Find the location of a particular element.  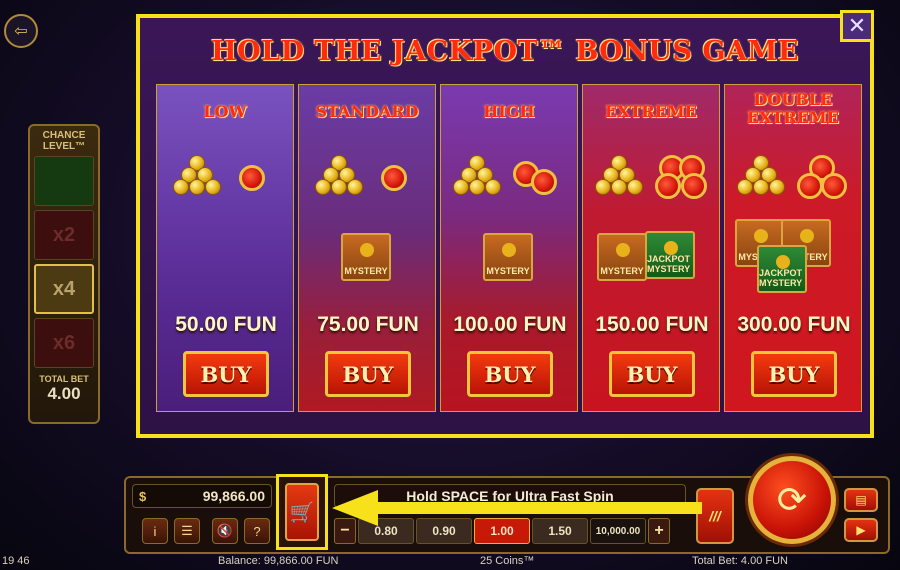

buy-high-button: BUY is located at coordinates (510, 374).